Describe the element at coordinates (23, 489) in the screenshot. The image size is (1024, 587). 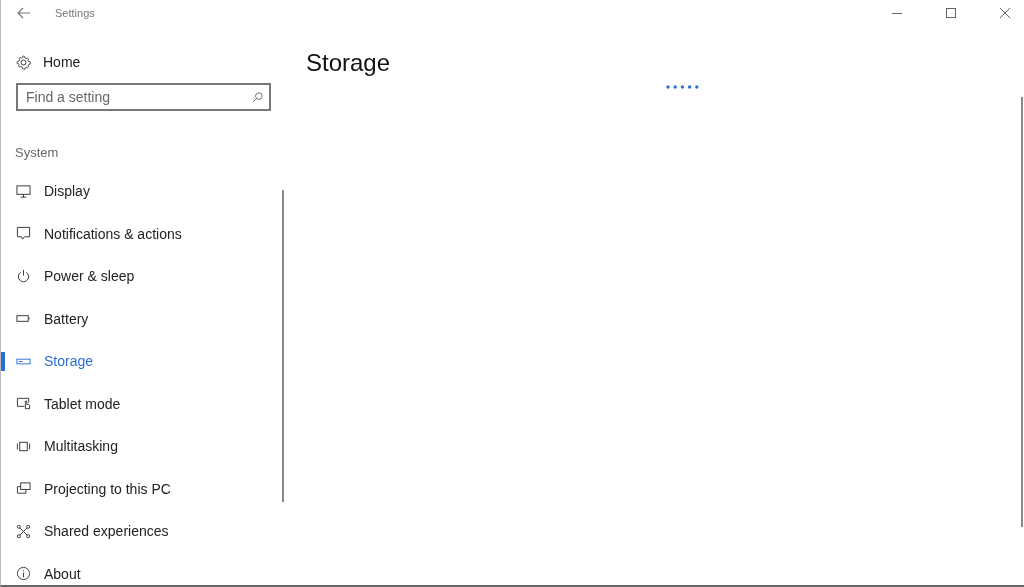
I see `screens-icon` at that location.